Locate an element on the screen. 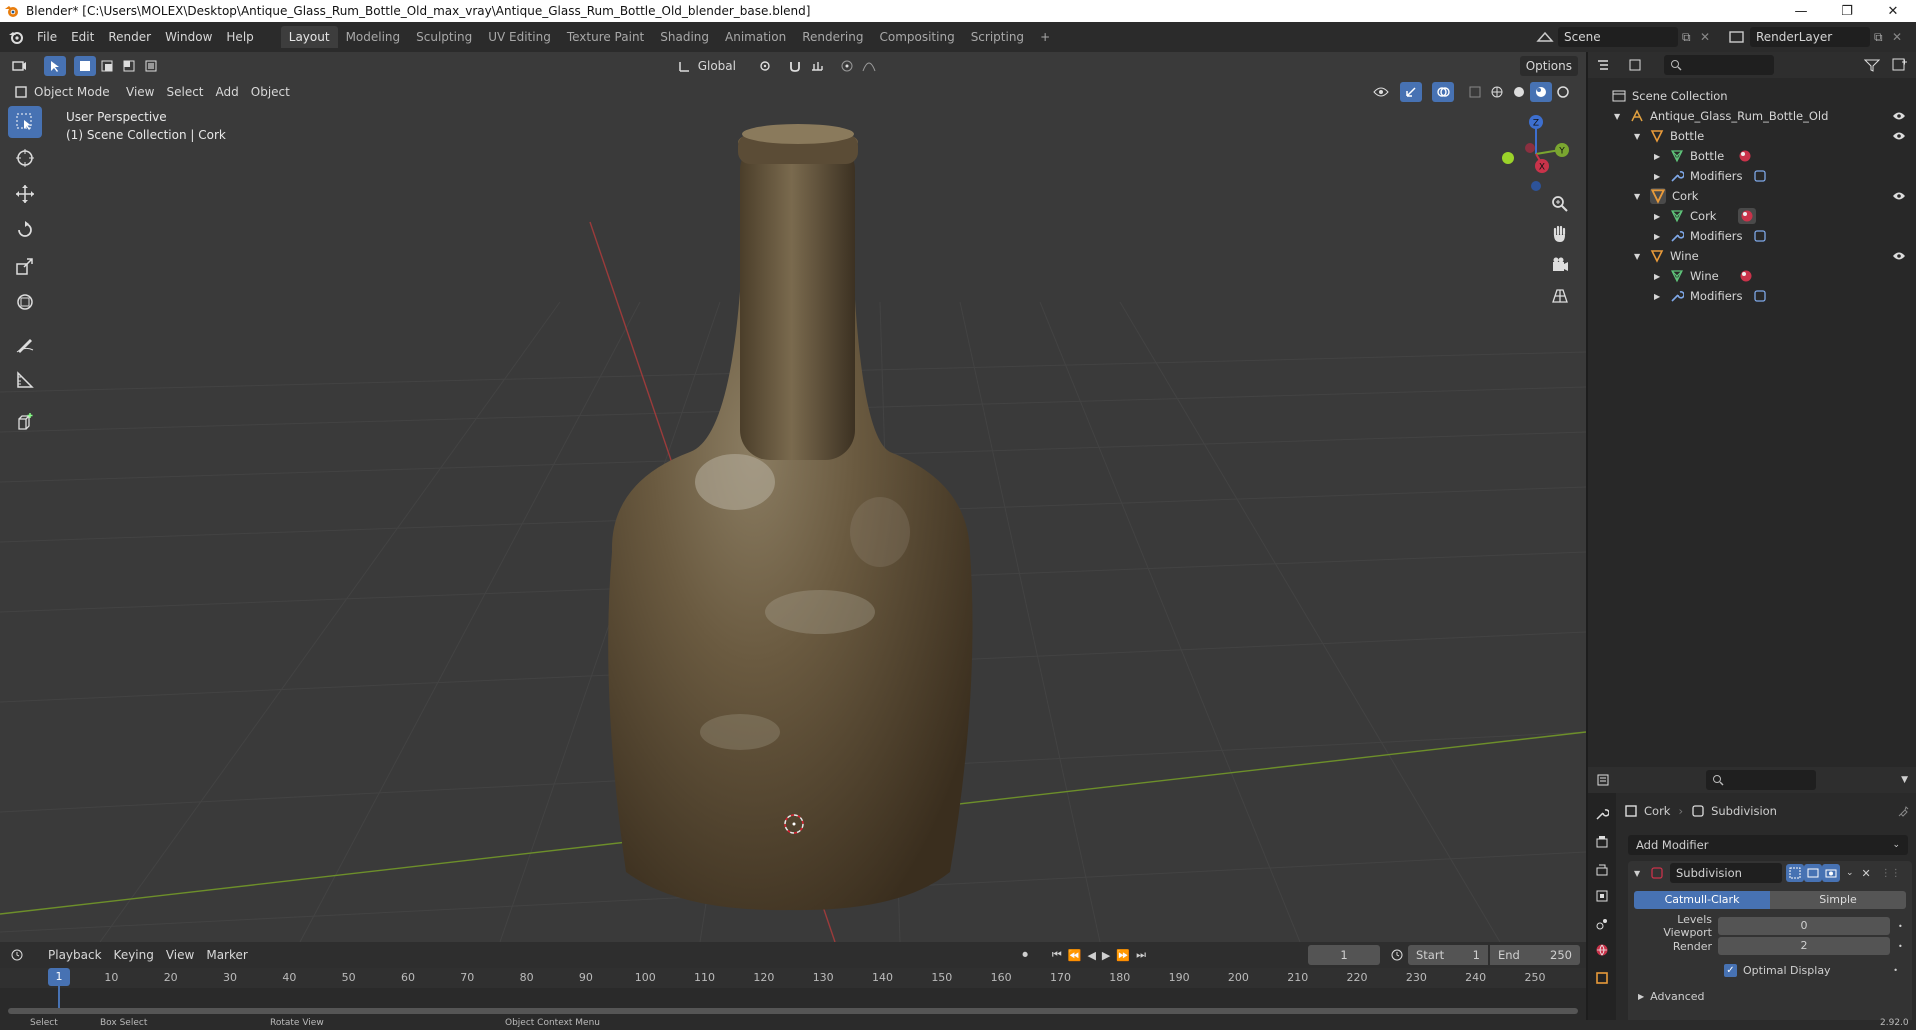  move-tool is located at coordinates (25, 194).